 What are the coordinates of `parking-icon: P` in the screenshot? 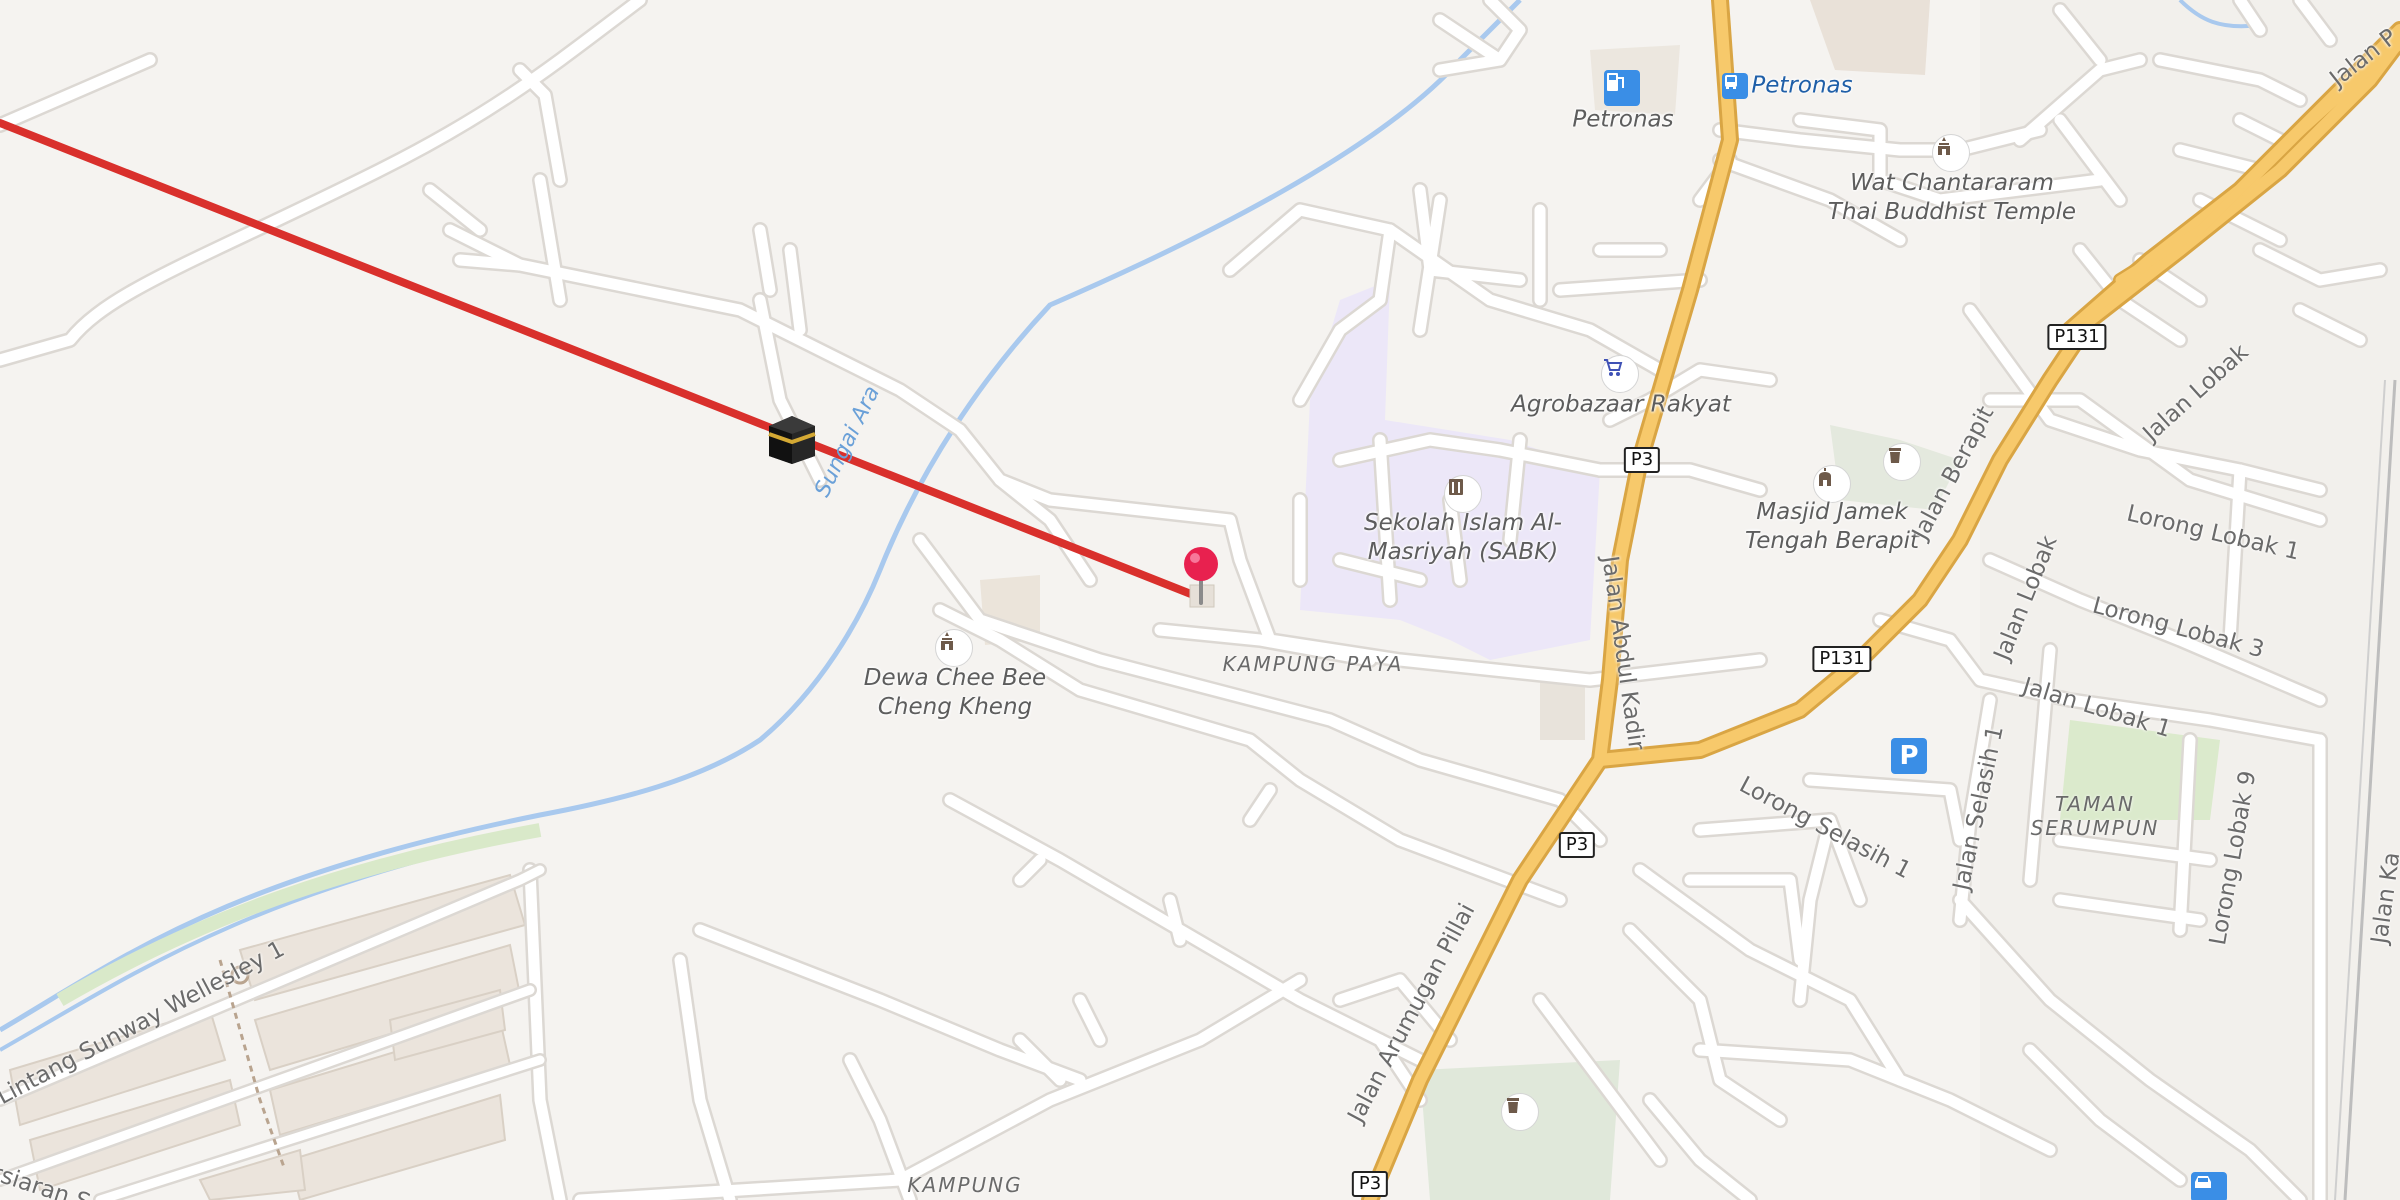 It's located at (1909, 756).